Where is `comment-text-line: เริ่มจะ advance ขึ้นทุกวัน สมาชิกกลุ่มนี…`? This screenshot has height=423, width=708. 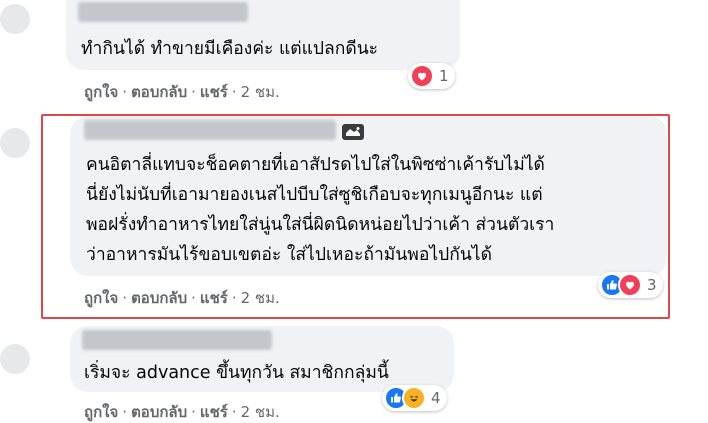
comment-text-line: เริ่มจะ advance ขึ้นทุกวัน สมาชิกกลุ่มนี… is located at coordinates (236, 373).